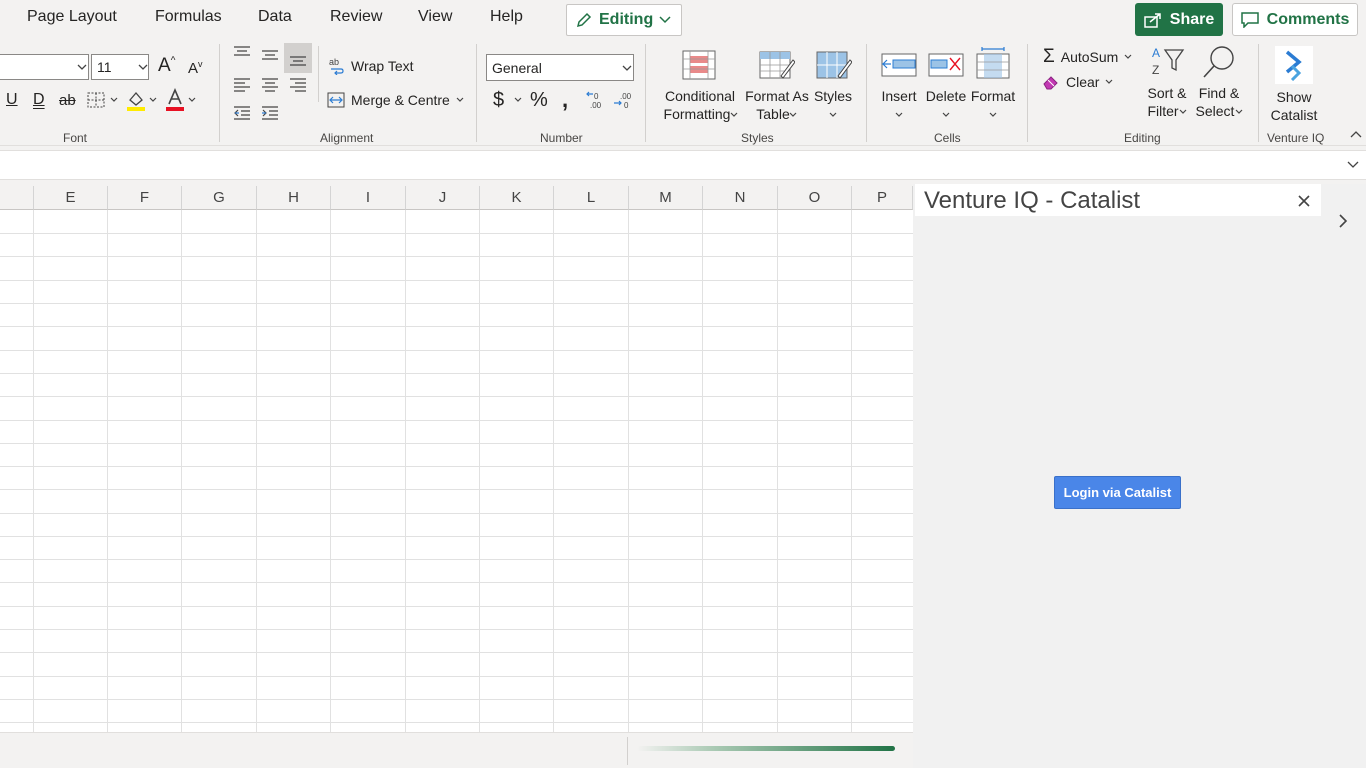 This screenshot has width=1366, height=768. I want to click on column-header-i: I, so click(368, 198).